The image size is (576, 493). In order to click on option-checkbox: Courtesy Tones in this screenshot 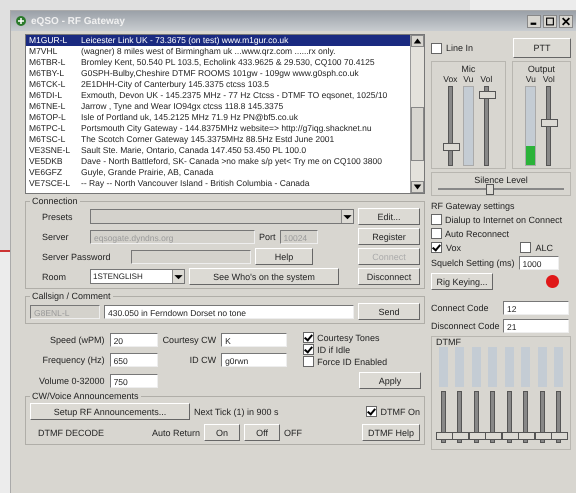, I will do `click(362, 337)`.